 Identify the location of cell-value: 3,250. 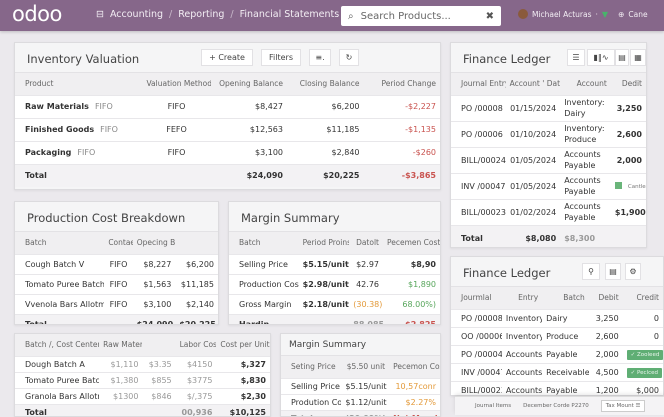
(629, 108).